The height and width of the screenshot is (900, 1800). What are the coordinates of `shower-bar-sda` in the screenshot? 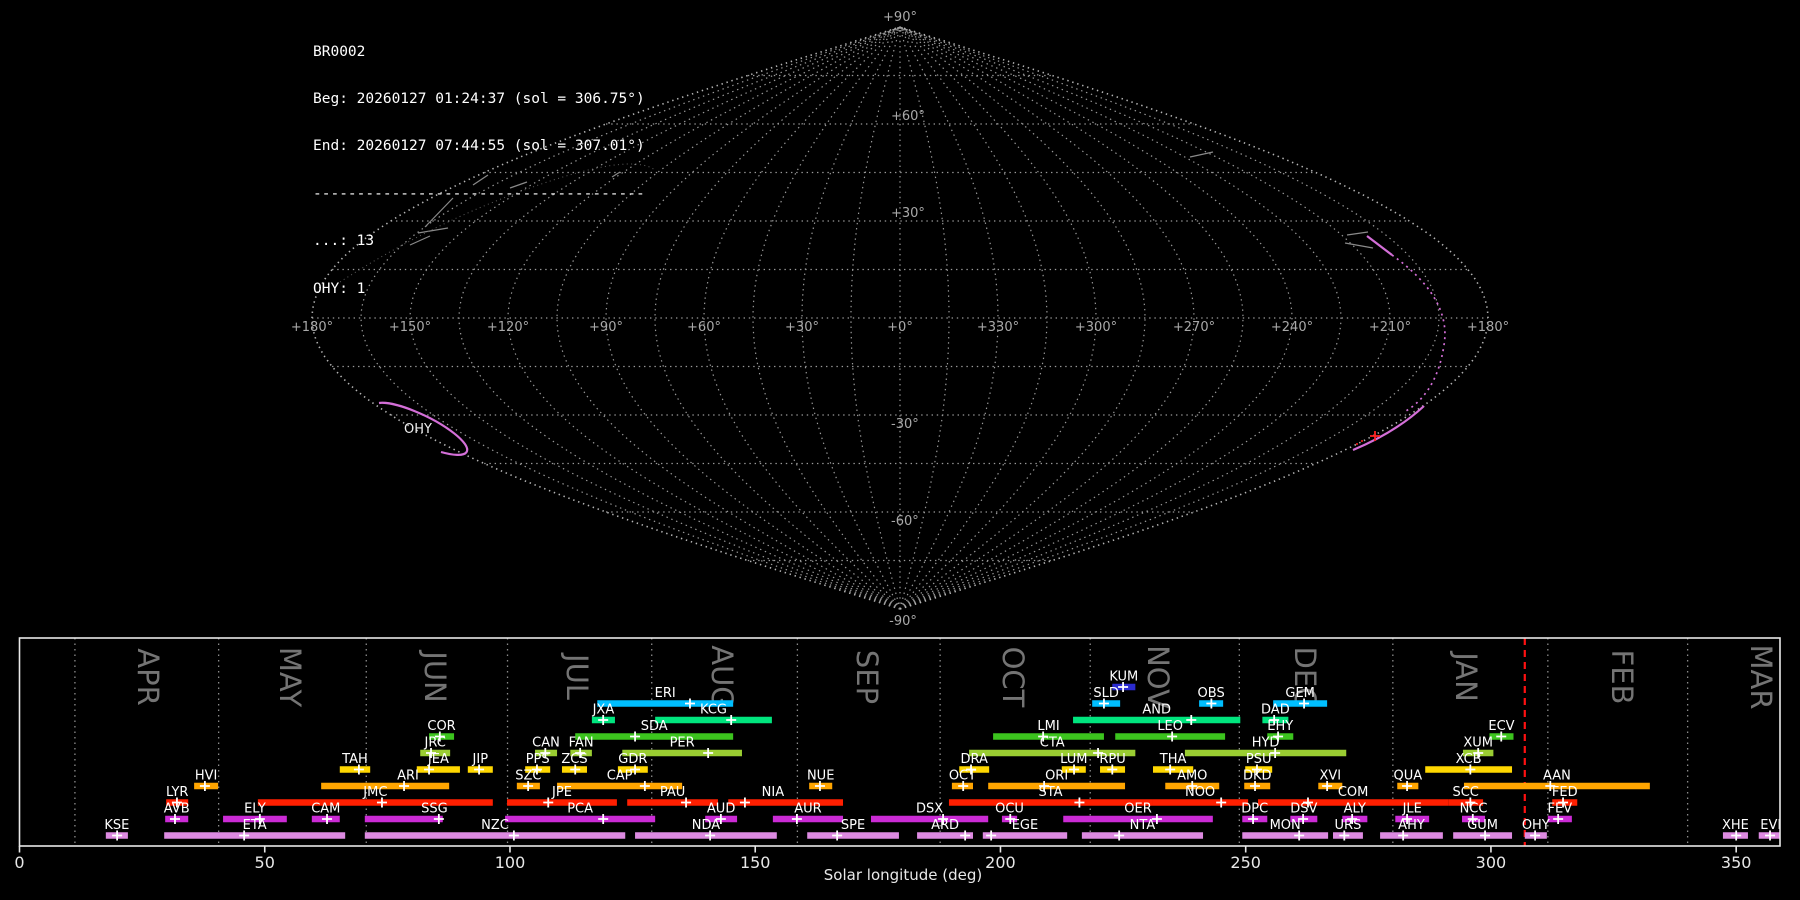 It's located at (654, 736).